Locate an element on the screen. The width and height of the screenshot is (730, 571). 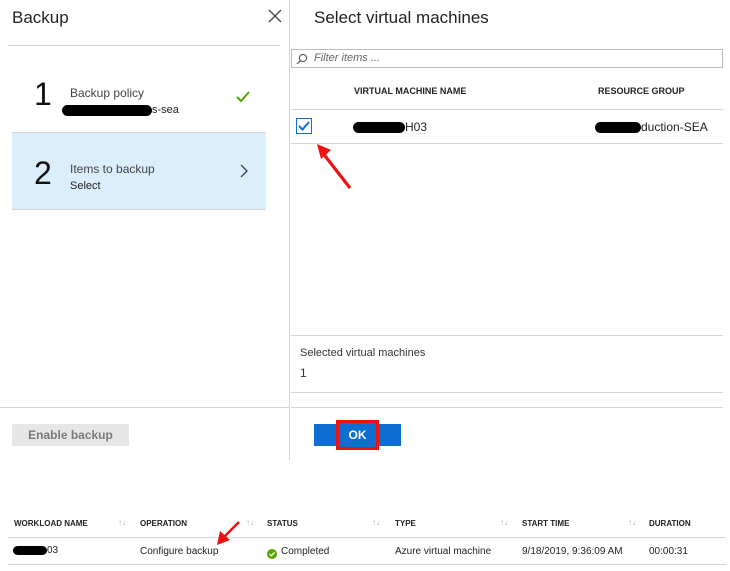
search-icon is located at coordinates (302, 61).